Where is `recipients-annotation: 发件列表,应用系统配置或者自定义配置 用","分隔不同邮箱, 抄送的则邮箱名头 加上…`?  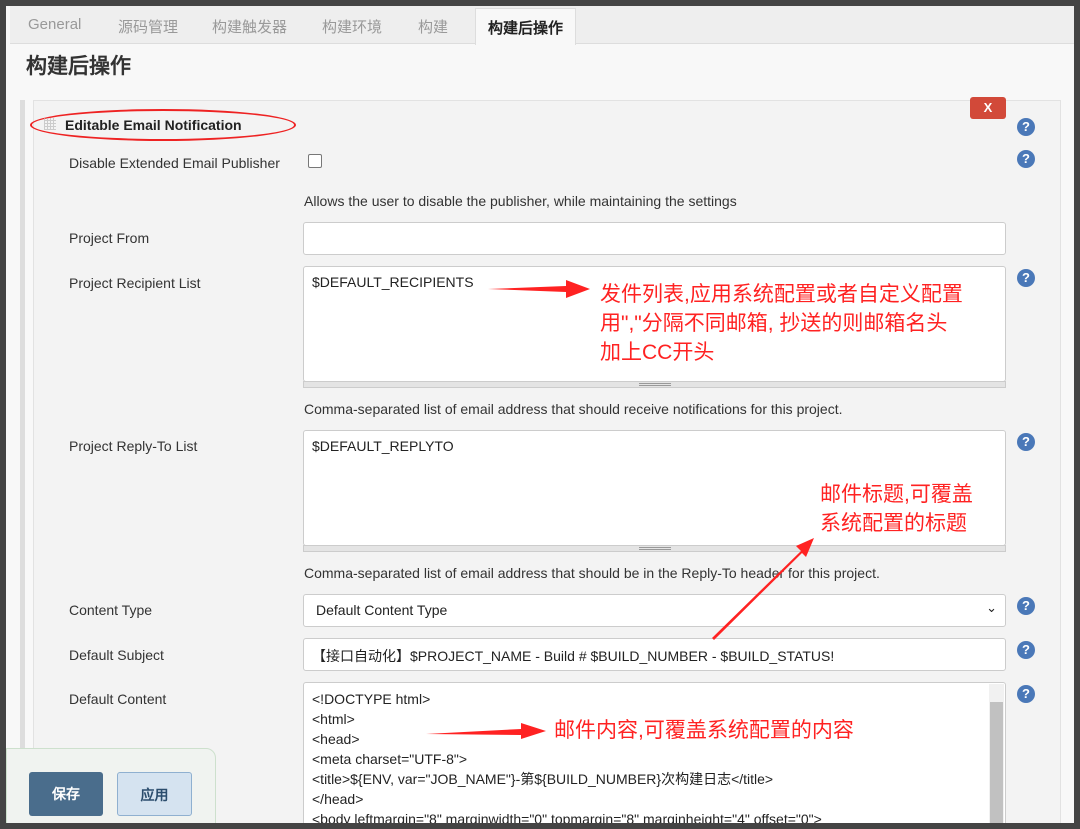 recipients-annotation: 发件列表,应用系统配置或者自定义配置 用","分隔不同邮箱, 抄送的则邮箱名头 加上… is located at coordinates (781, 323).